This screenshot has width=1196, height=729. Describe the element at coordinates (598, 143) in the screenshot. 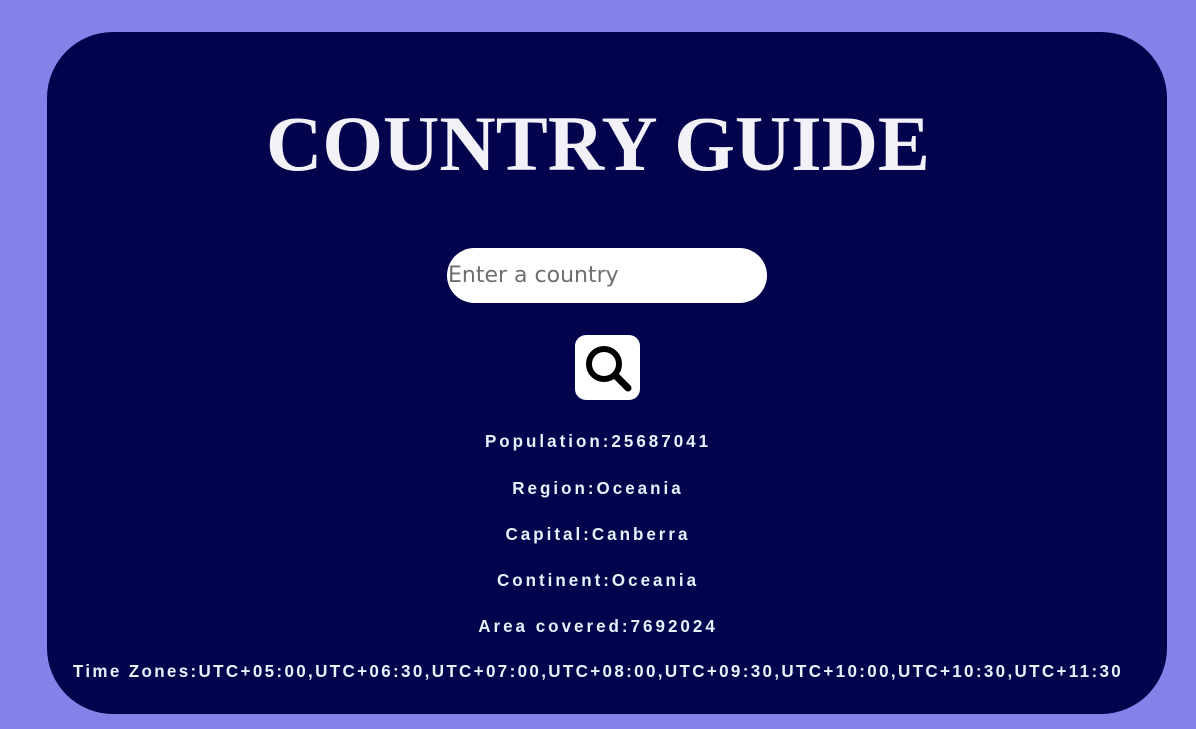

I see `page-title: COUNTRY GUIDE` at that location.